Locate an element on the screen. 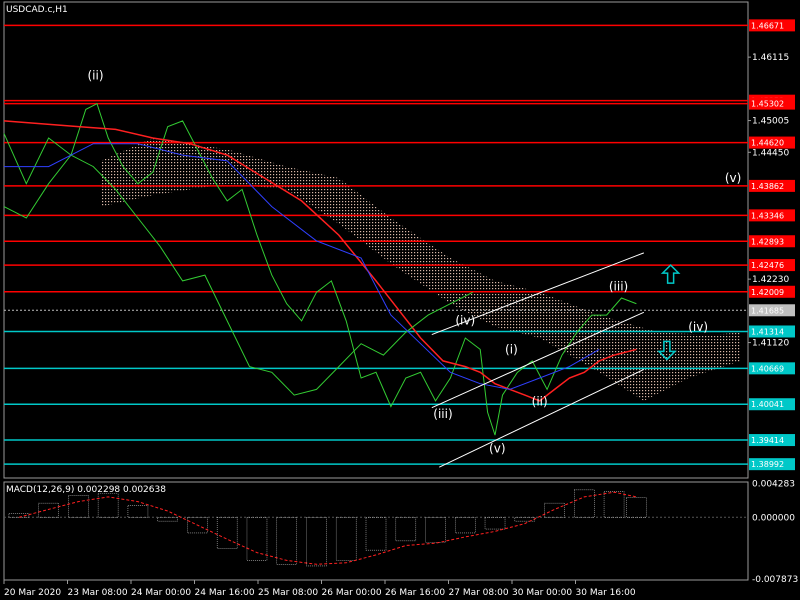 The height and width of the screenshot is (600, 800). x-tick-label-8: 30 Mar 00:00 is located at coordinates (542, 593).